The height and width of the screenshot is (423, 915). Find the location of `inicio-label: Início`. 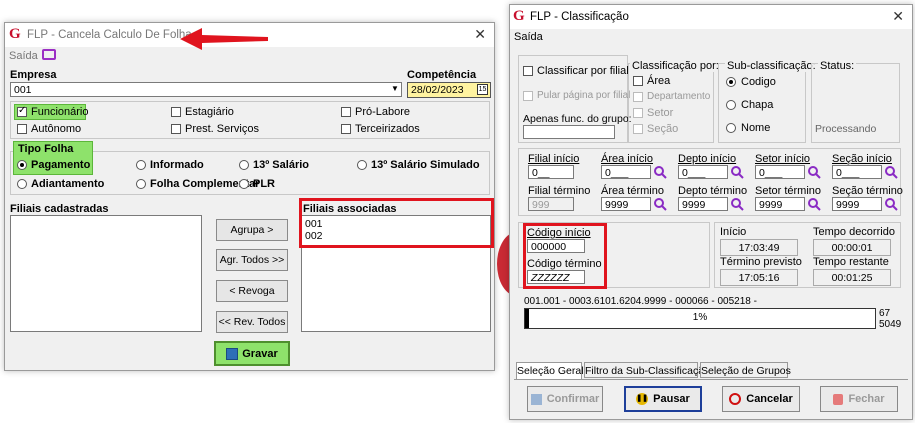

inicio-label: Início is located at coordinates (733, 232).